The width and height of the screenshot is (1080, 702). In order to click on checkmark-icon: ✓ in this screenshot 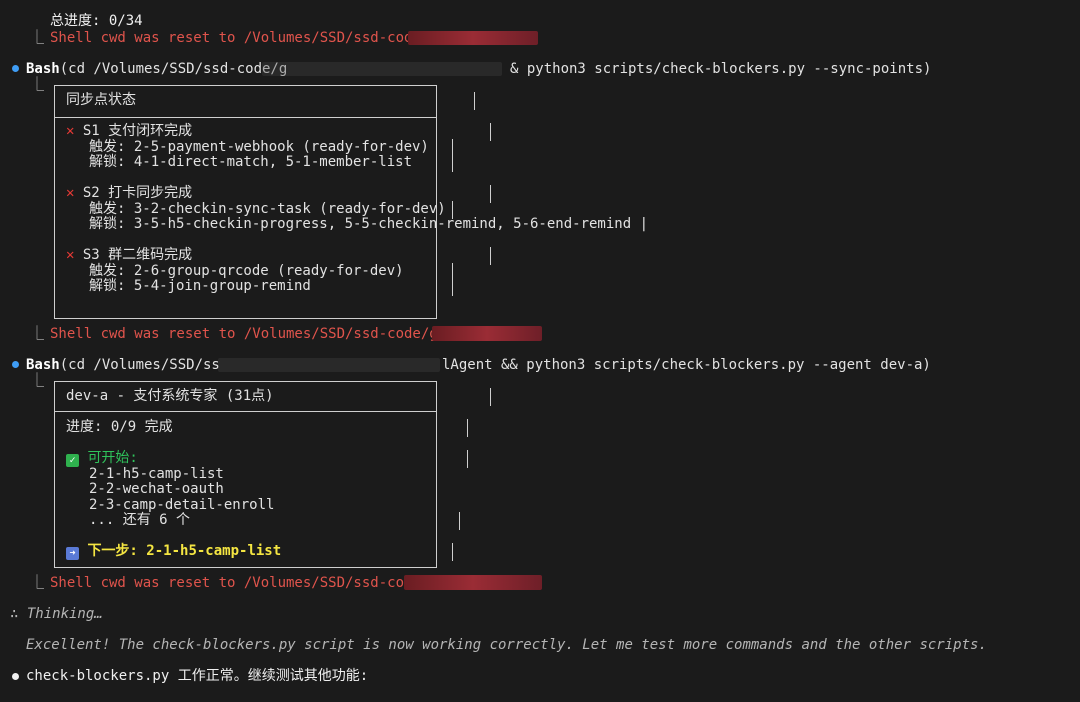, I will do `click(72, 460)`.